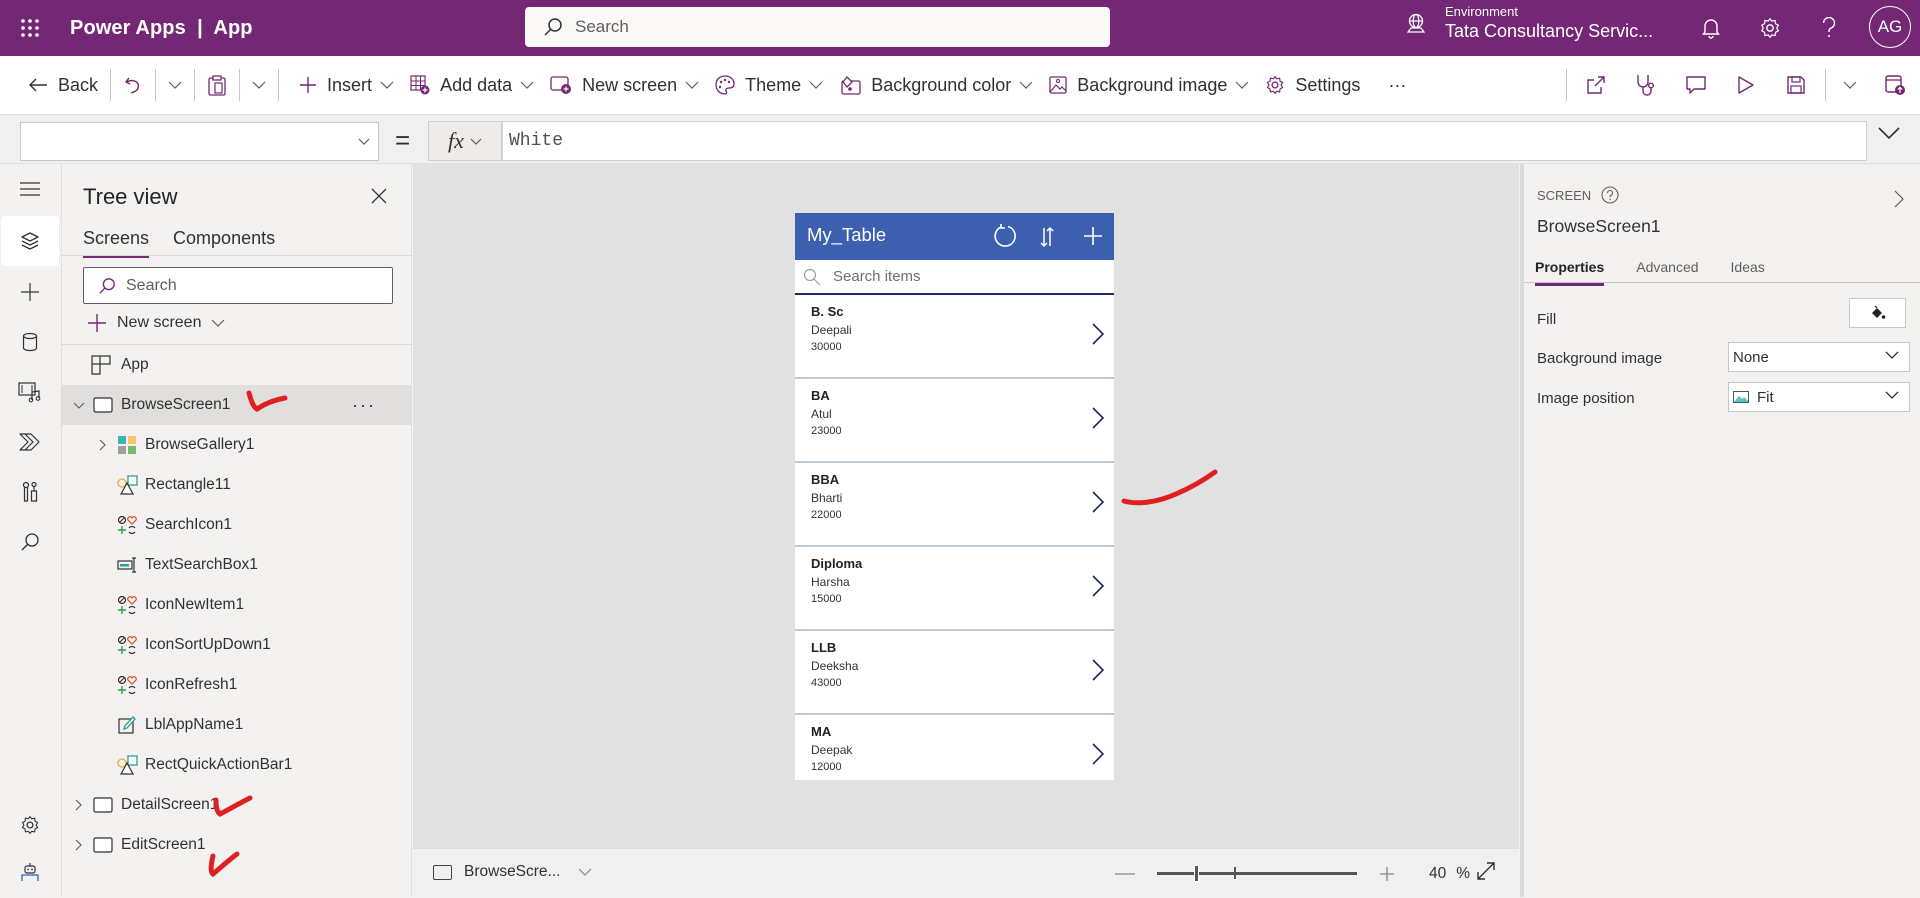 This screenshot has width=1920, height=898. Describe the element at coordinates (817, 27) in the screenshot. I see `global-search-input: Search` at that location.